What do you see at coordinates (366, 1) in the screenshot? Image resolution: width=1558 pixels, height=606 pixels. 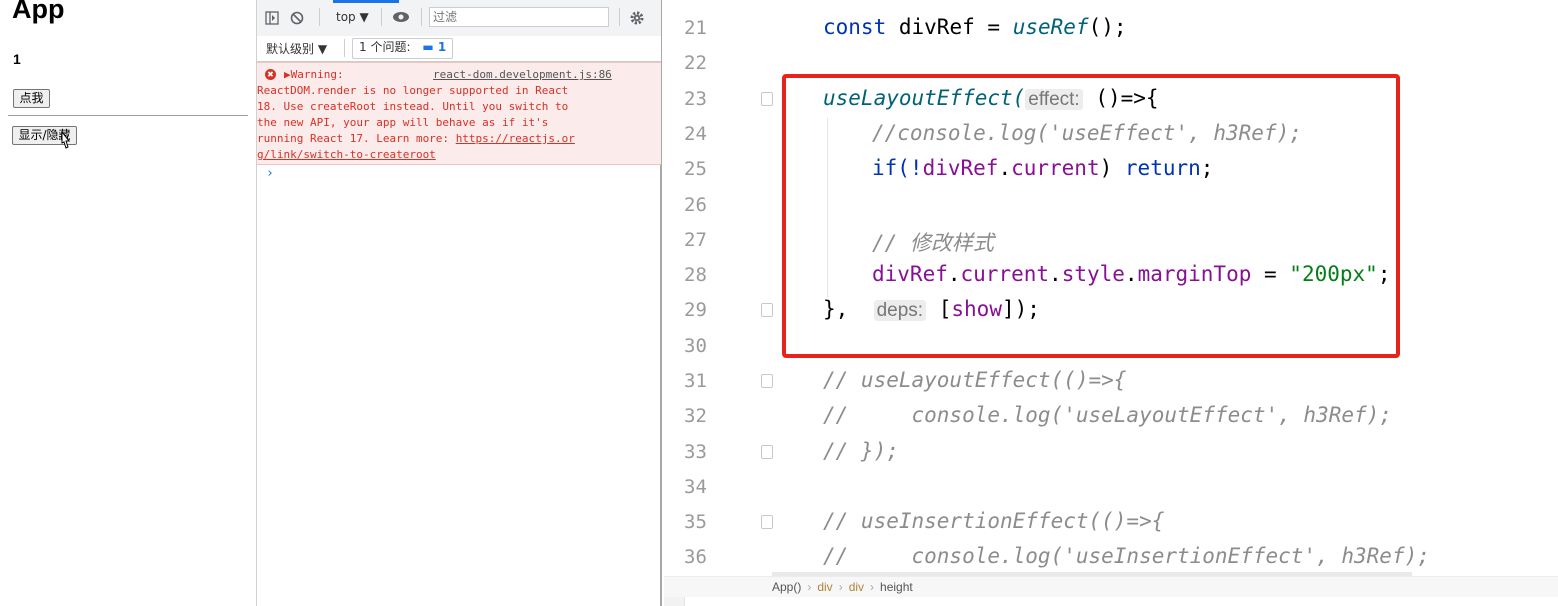 I see `active-tab-indicator` at bounding box center [366, 1].